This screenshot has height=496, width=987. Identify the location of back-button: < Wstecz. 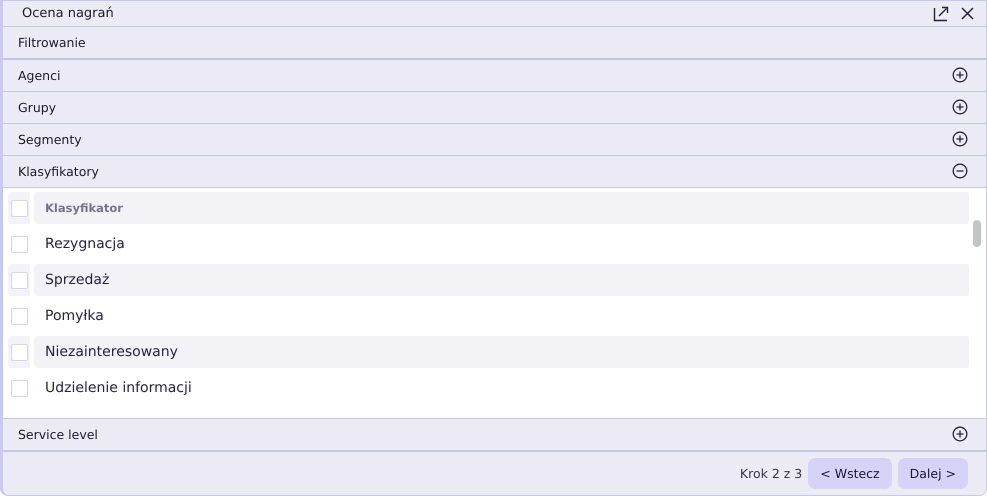
(850, 473).